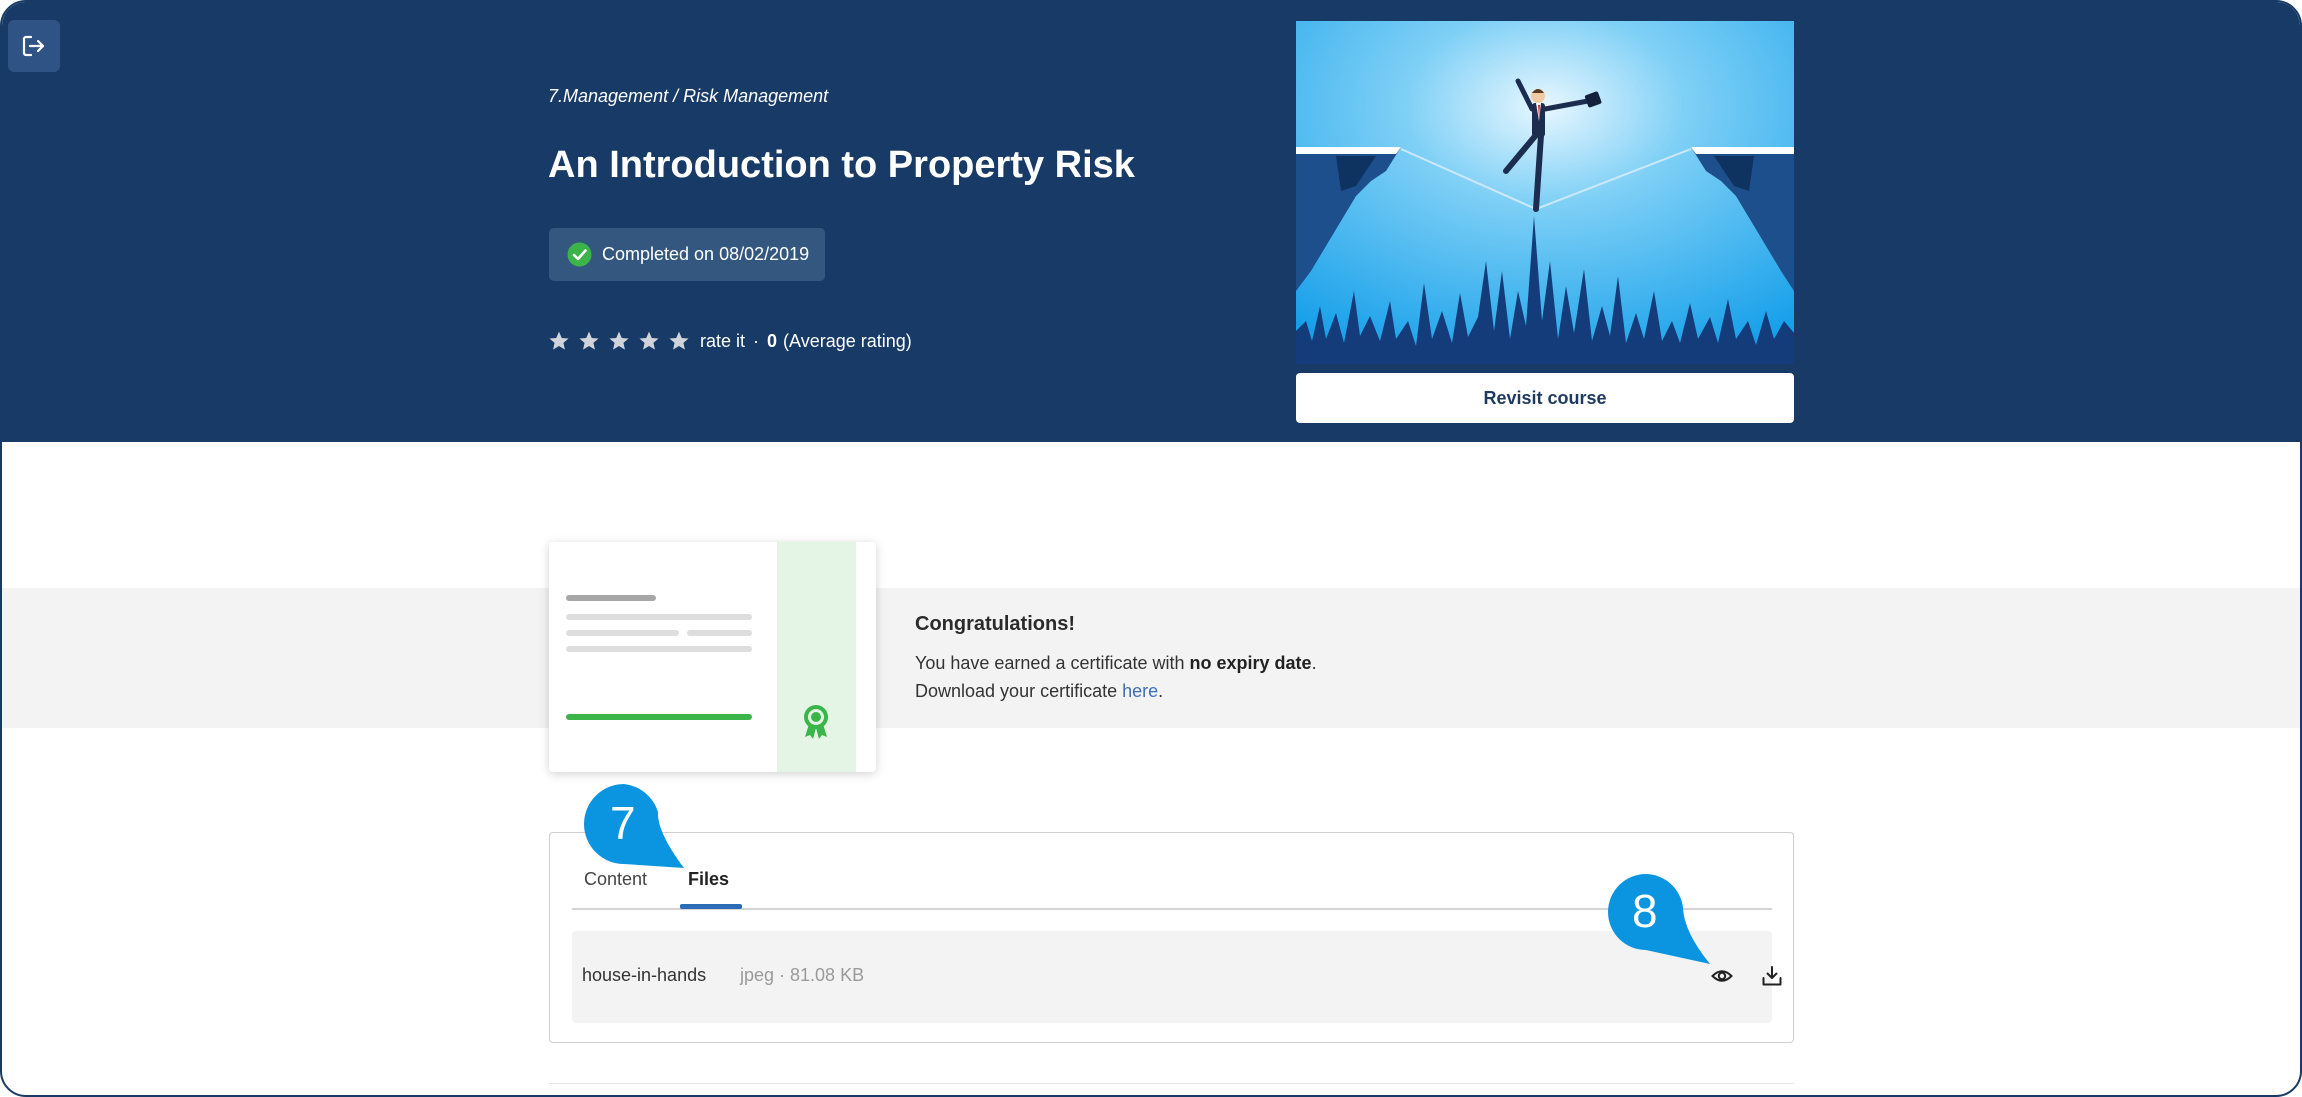 The image size is (2302, 1097). Describe the element at coordinates (816, 722) in the screenshot. I see `award-ribbon-icon` at that location.